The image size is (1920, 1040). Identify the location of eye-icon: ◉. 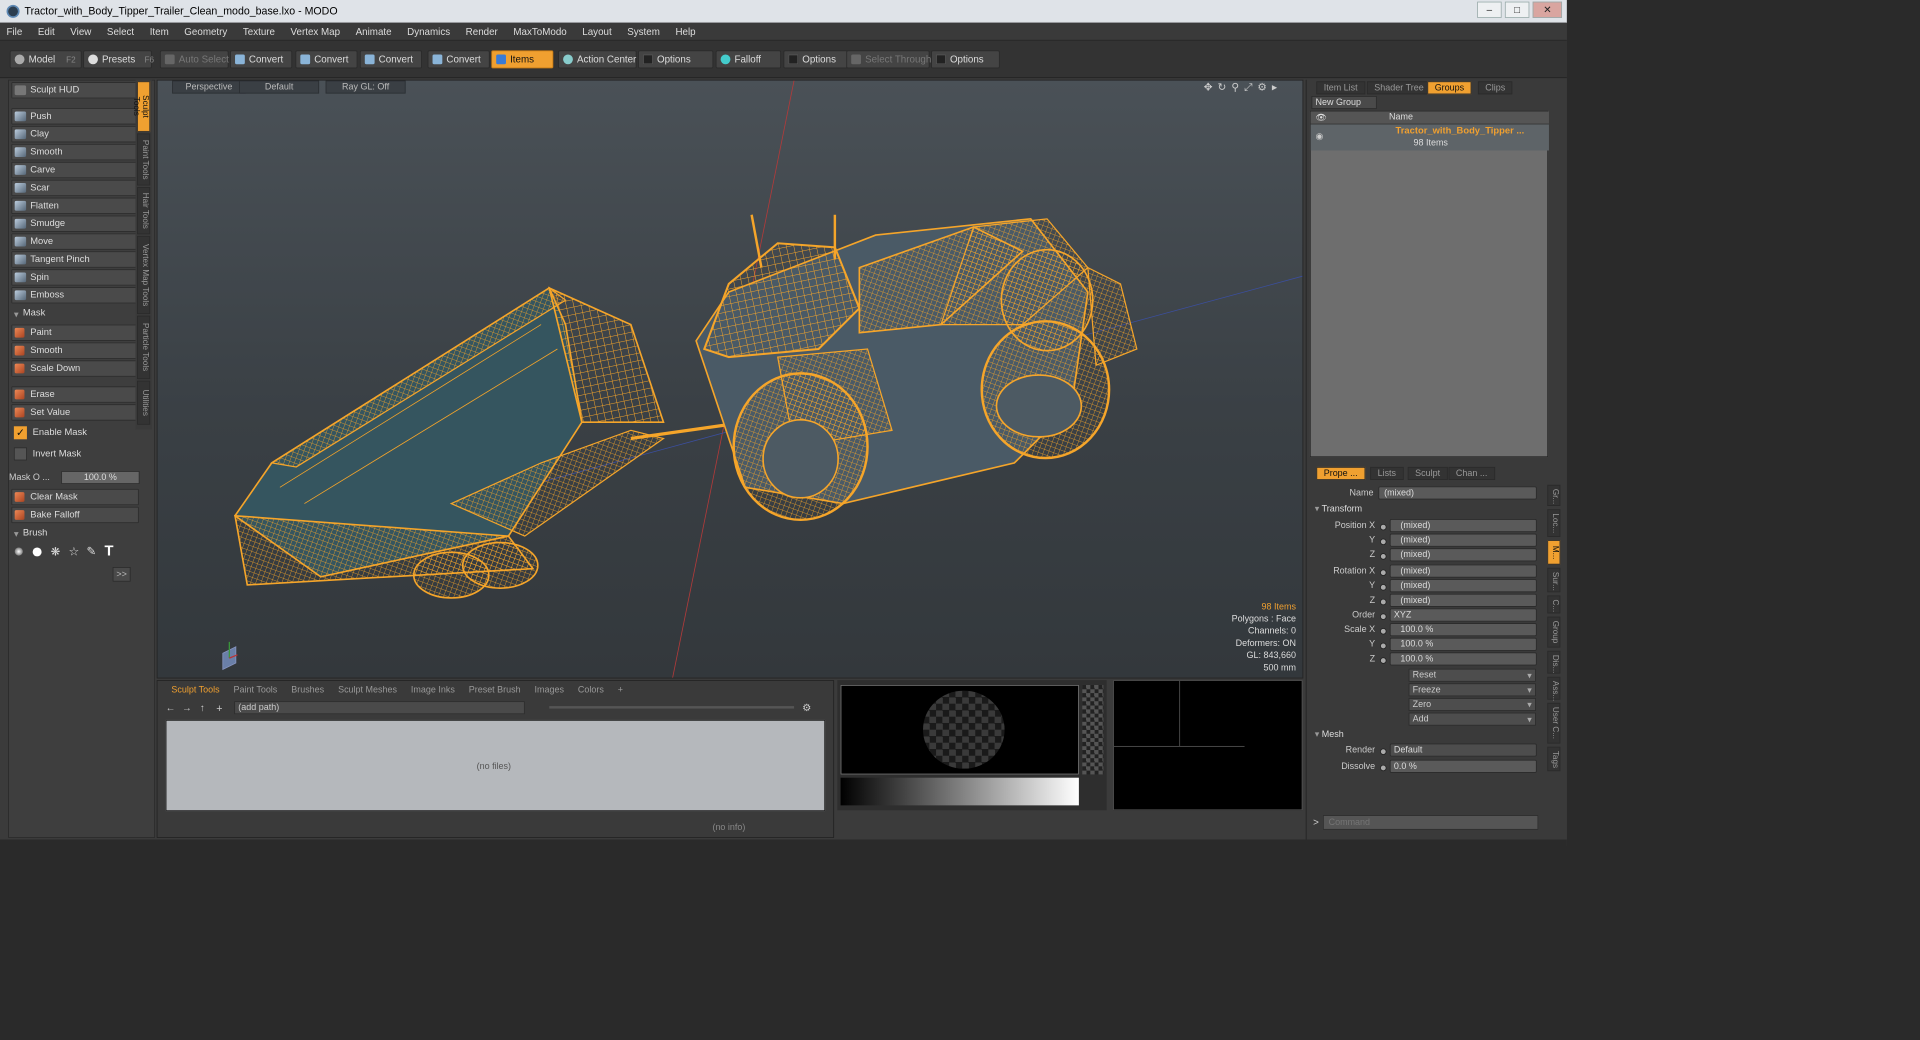
(1320, 136).